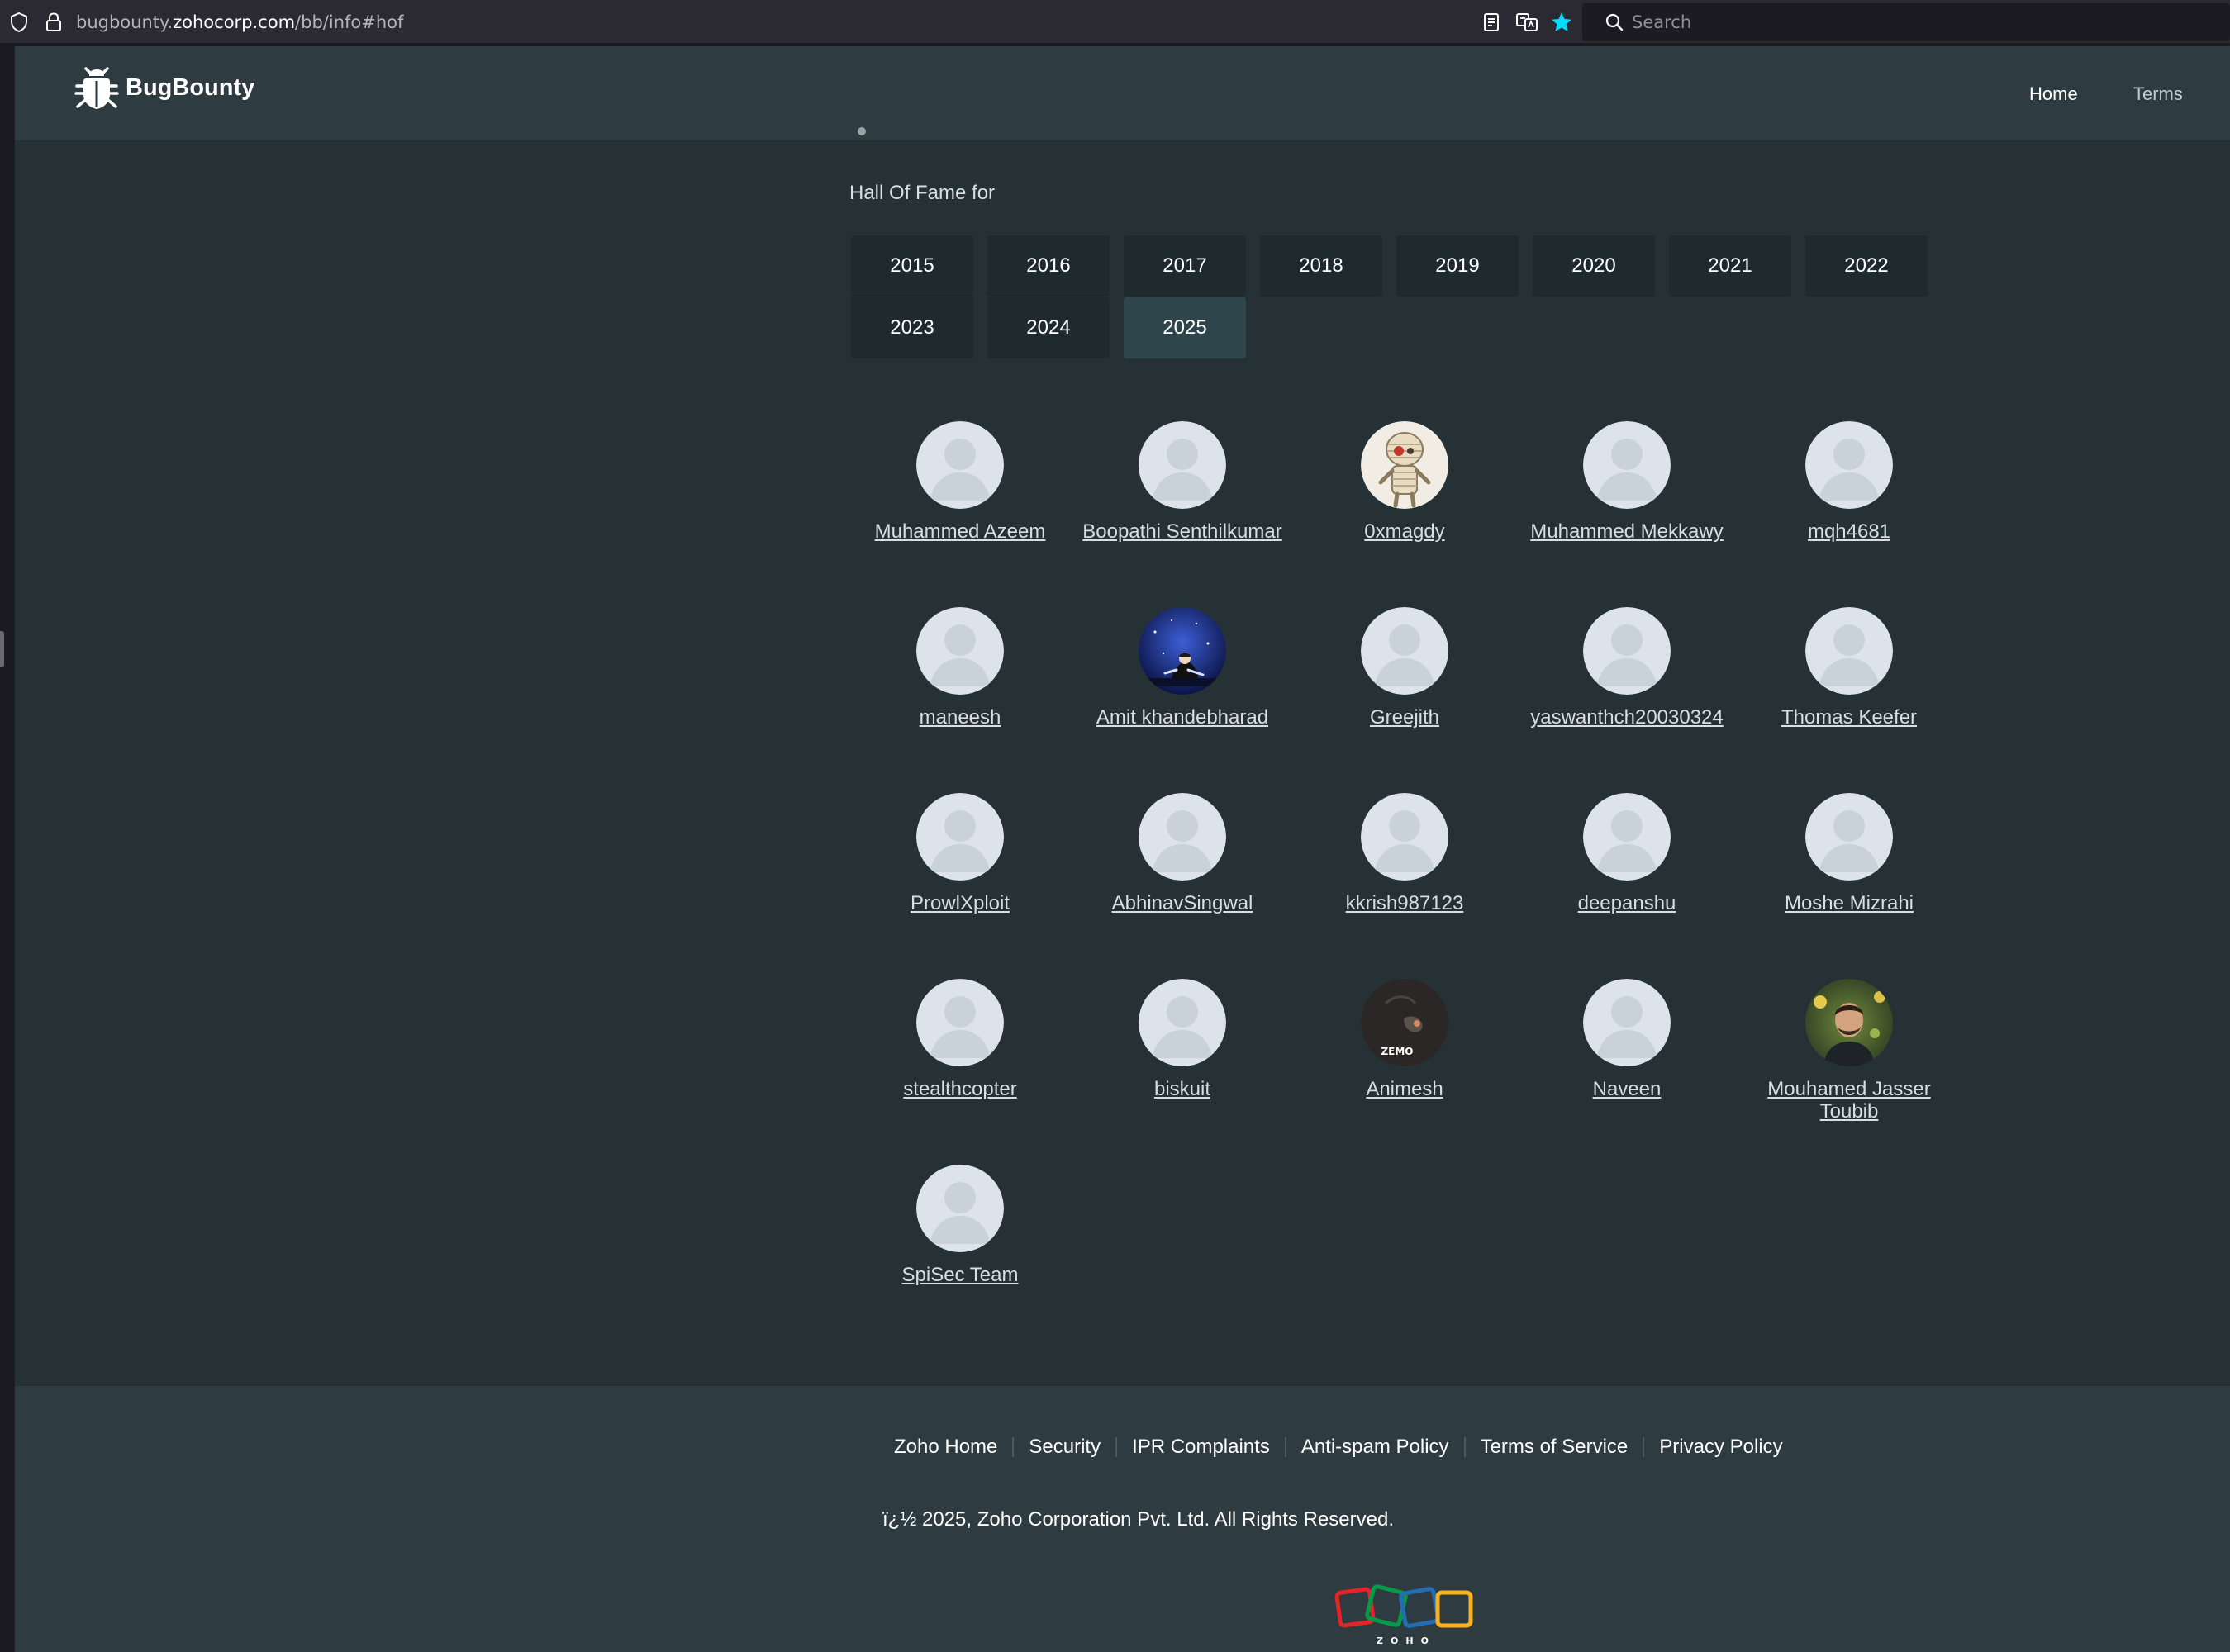 The width and height of the screenshot is (2230, 1652). I want to click on hof-member-card: Muhammed Mekkawy, so click(1626, 482).